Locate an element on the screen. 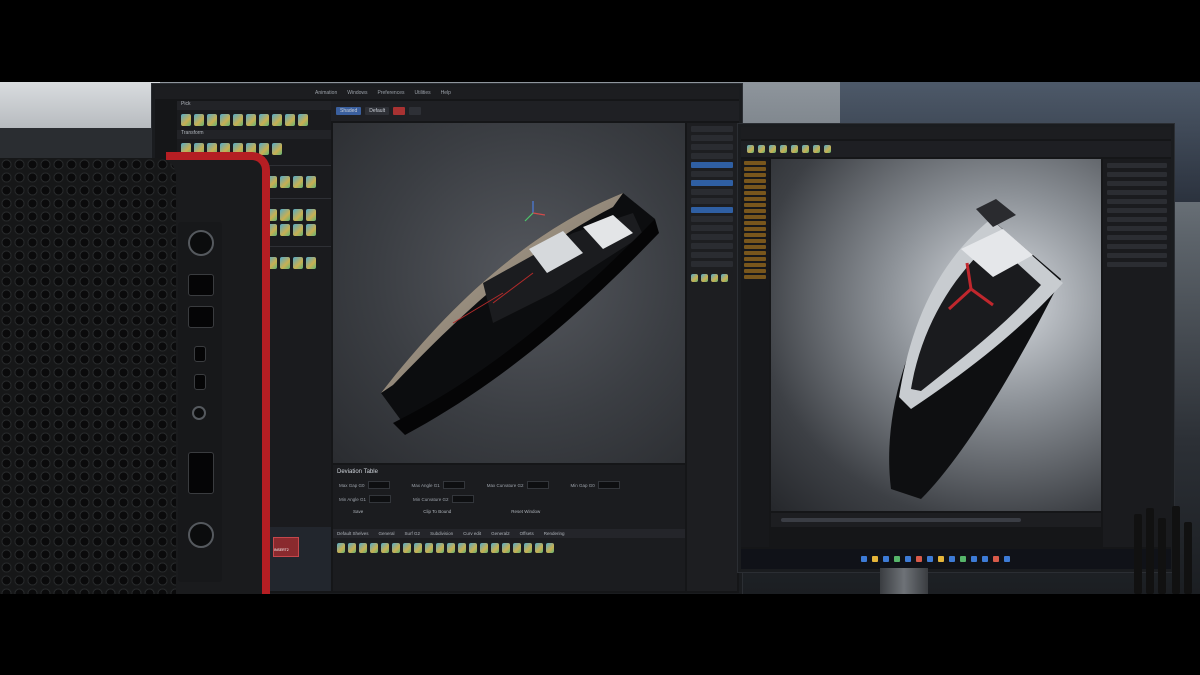  save-button: Save is located at coordinates (358, 511).